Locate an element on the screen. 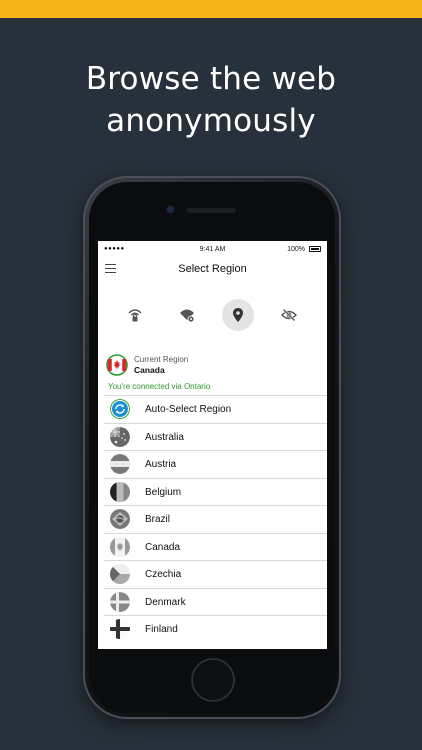  flag-denmark-icon is located at coordinates (120, 601).